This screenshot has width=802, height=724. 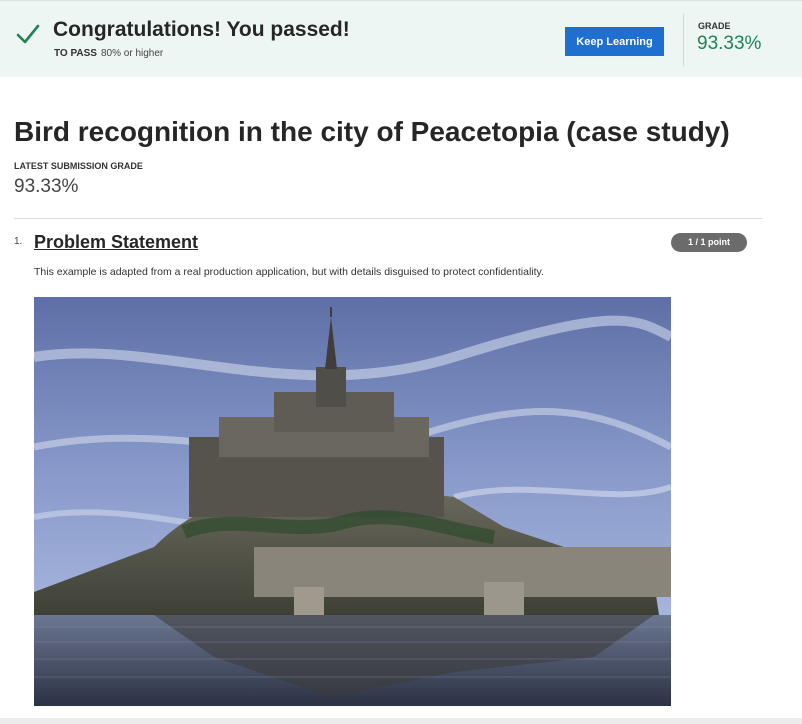 What do you see at coordinates (78, 166) in the screenshot?
I see `latest-submission-label: LATEST SUBMISSION GRADE` at bounding box center [78, 166].